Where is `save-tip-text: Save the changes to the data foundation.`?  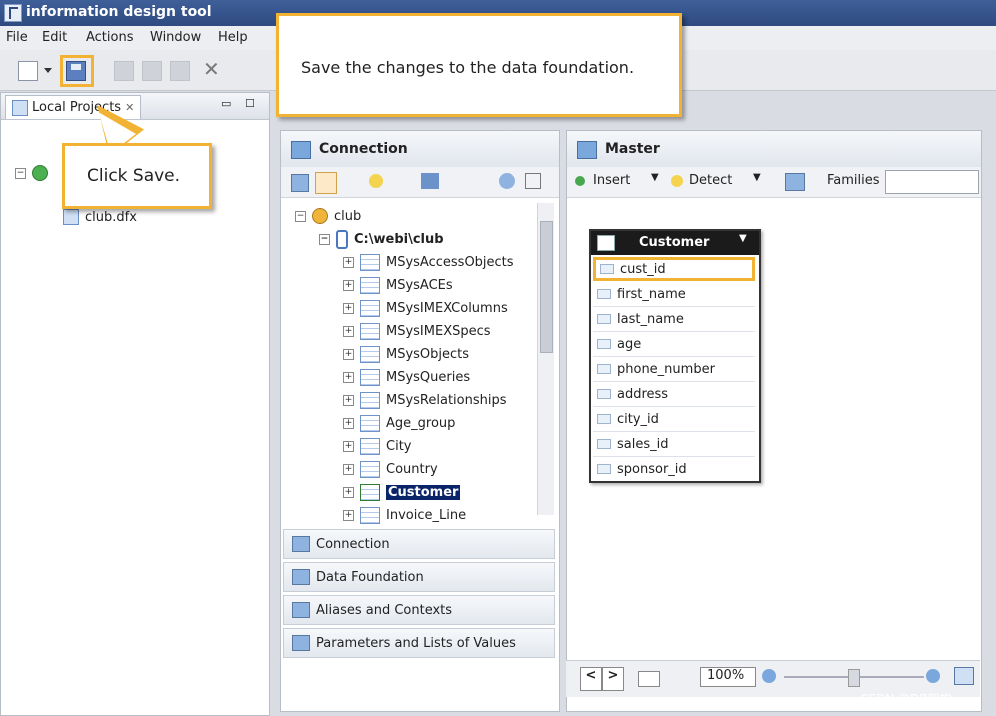
save-tip-text: Save the changes to the data foundation. is located at coordinates (468, 67).